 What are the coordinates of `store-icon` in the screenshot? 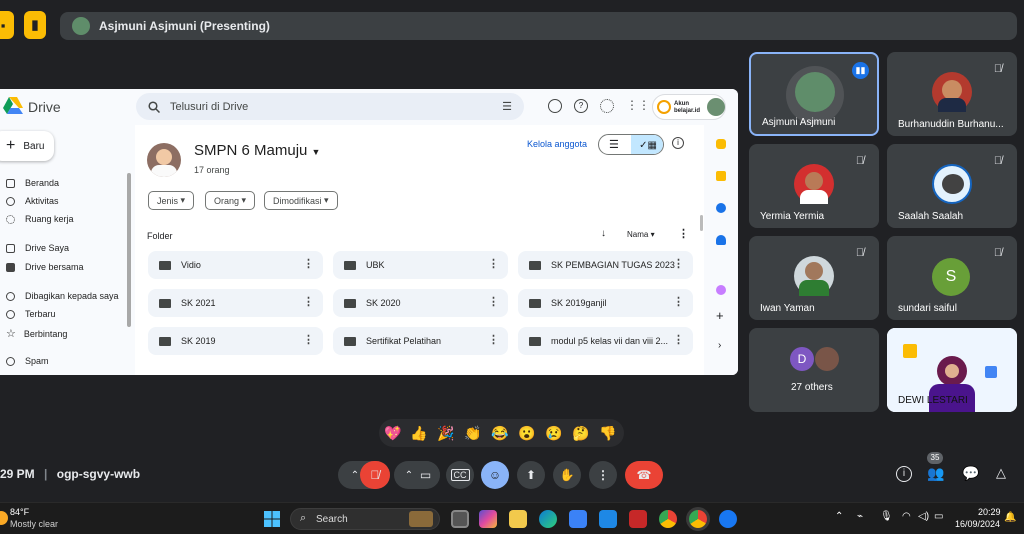 It's located at (578, 519).